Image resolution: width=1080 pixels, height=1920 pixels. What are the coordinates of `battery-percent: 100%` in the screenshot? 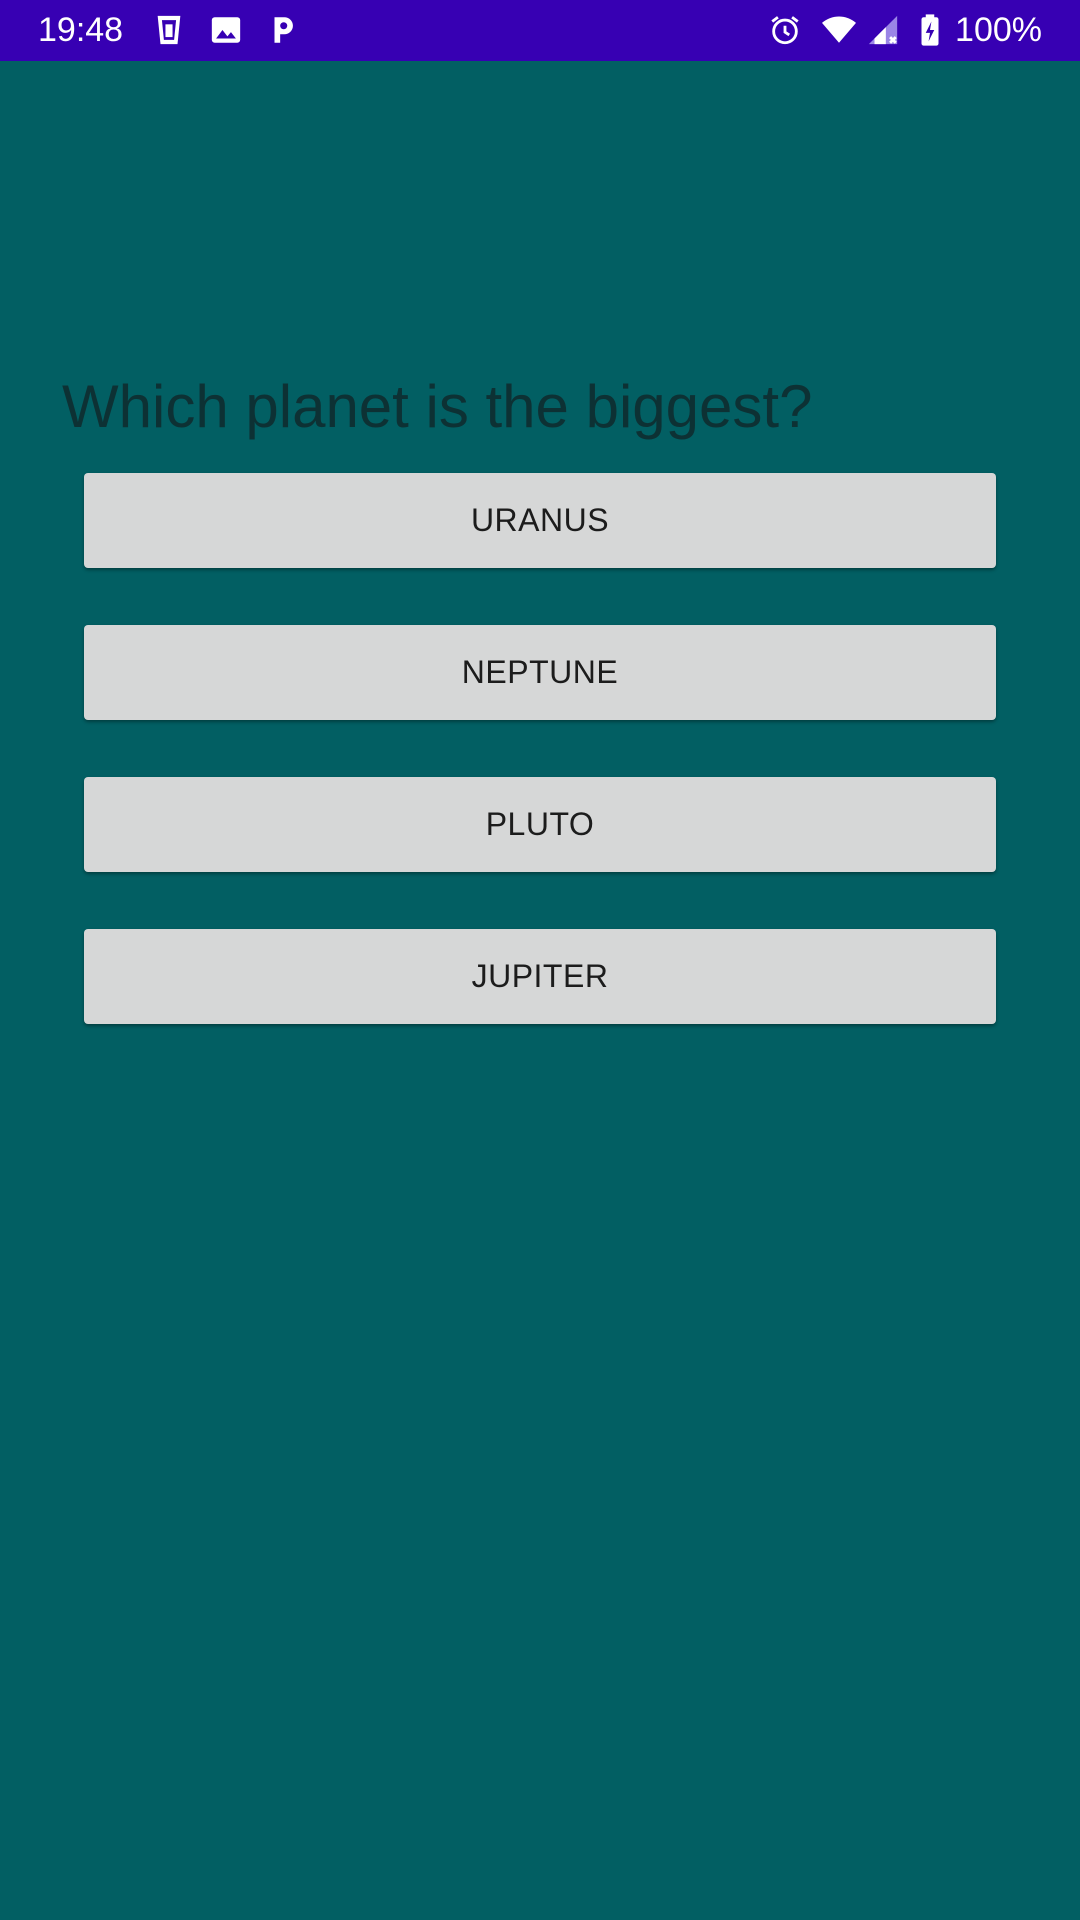 It's located at (998, 30).